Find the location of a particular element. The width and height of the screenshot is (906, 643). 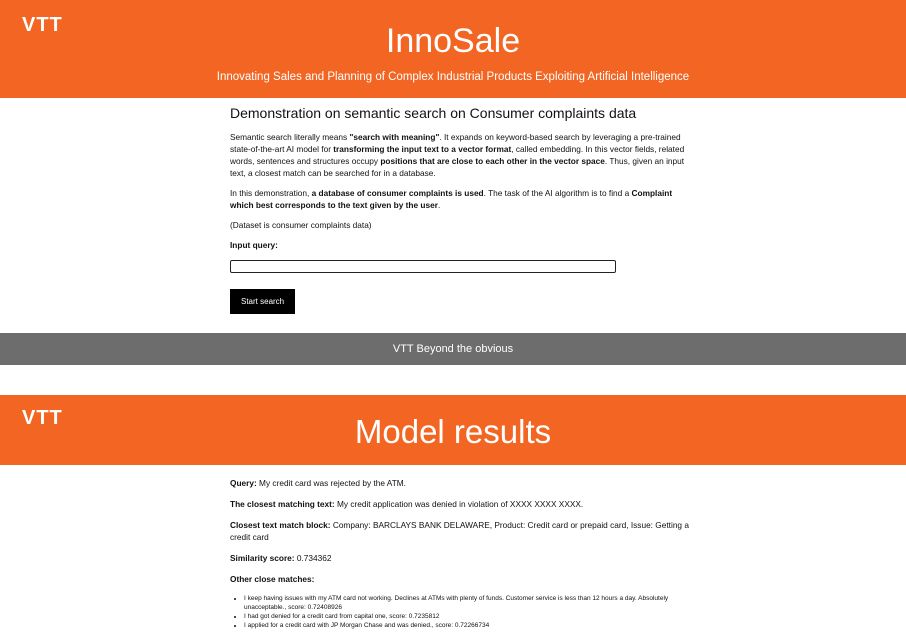

result-similarity-score: Similarity score: 0.734362 is located at coordinates (461, 558).